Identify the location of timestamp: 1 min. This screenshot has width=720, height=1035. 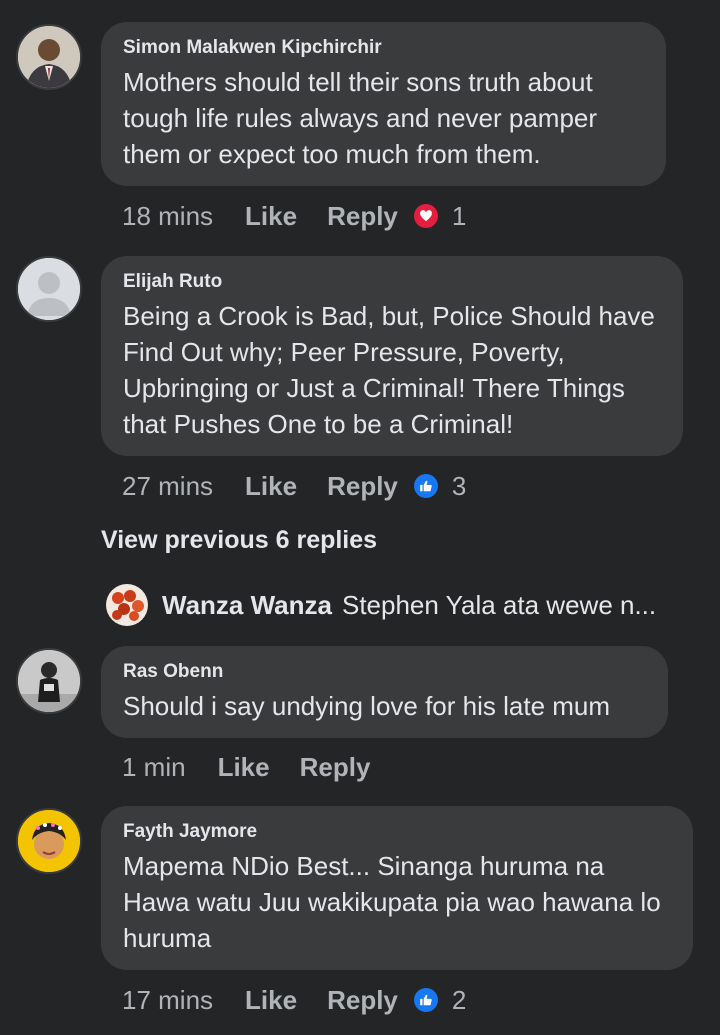
(154, 767).